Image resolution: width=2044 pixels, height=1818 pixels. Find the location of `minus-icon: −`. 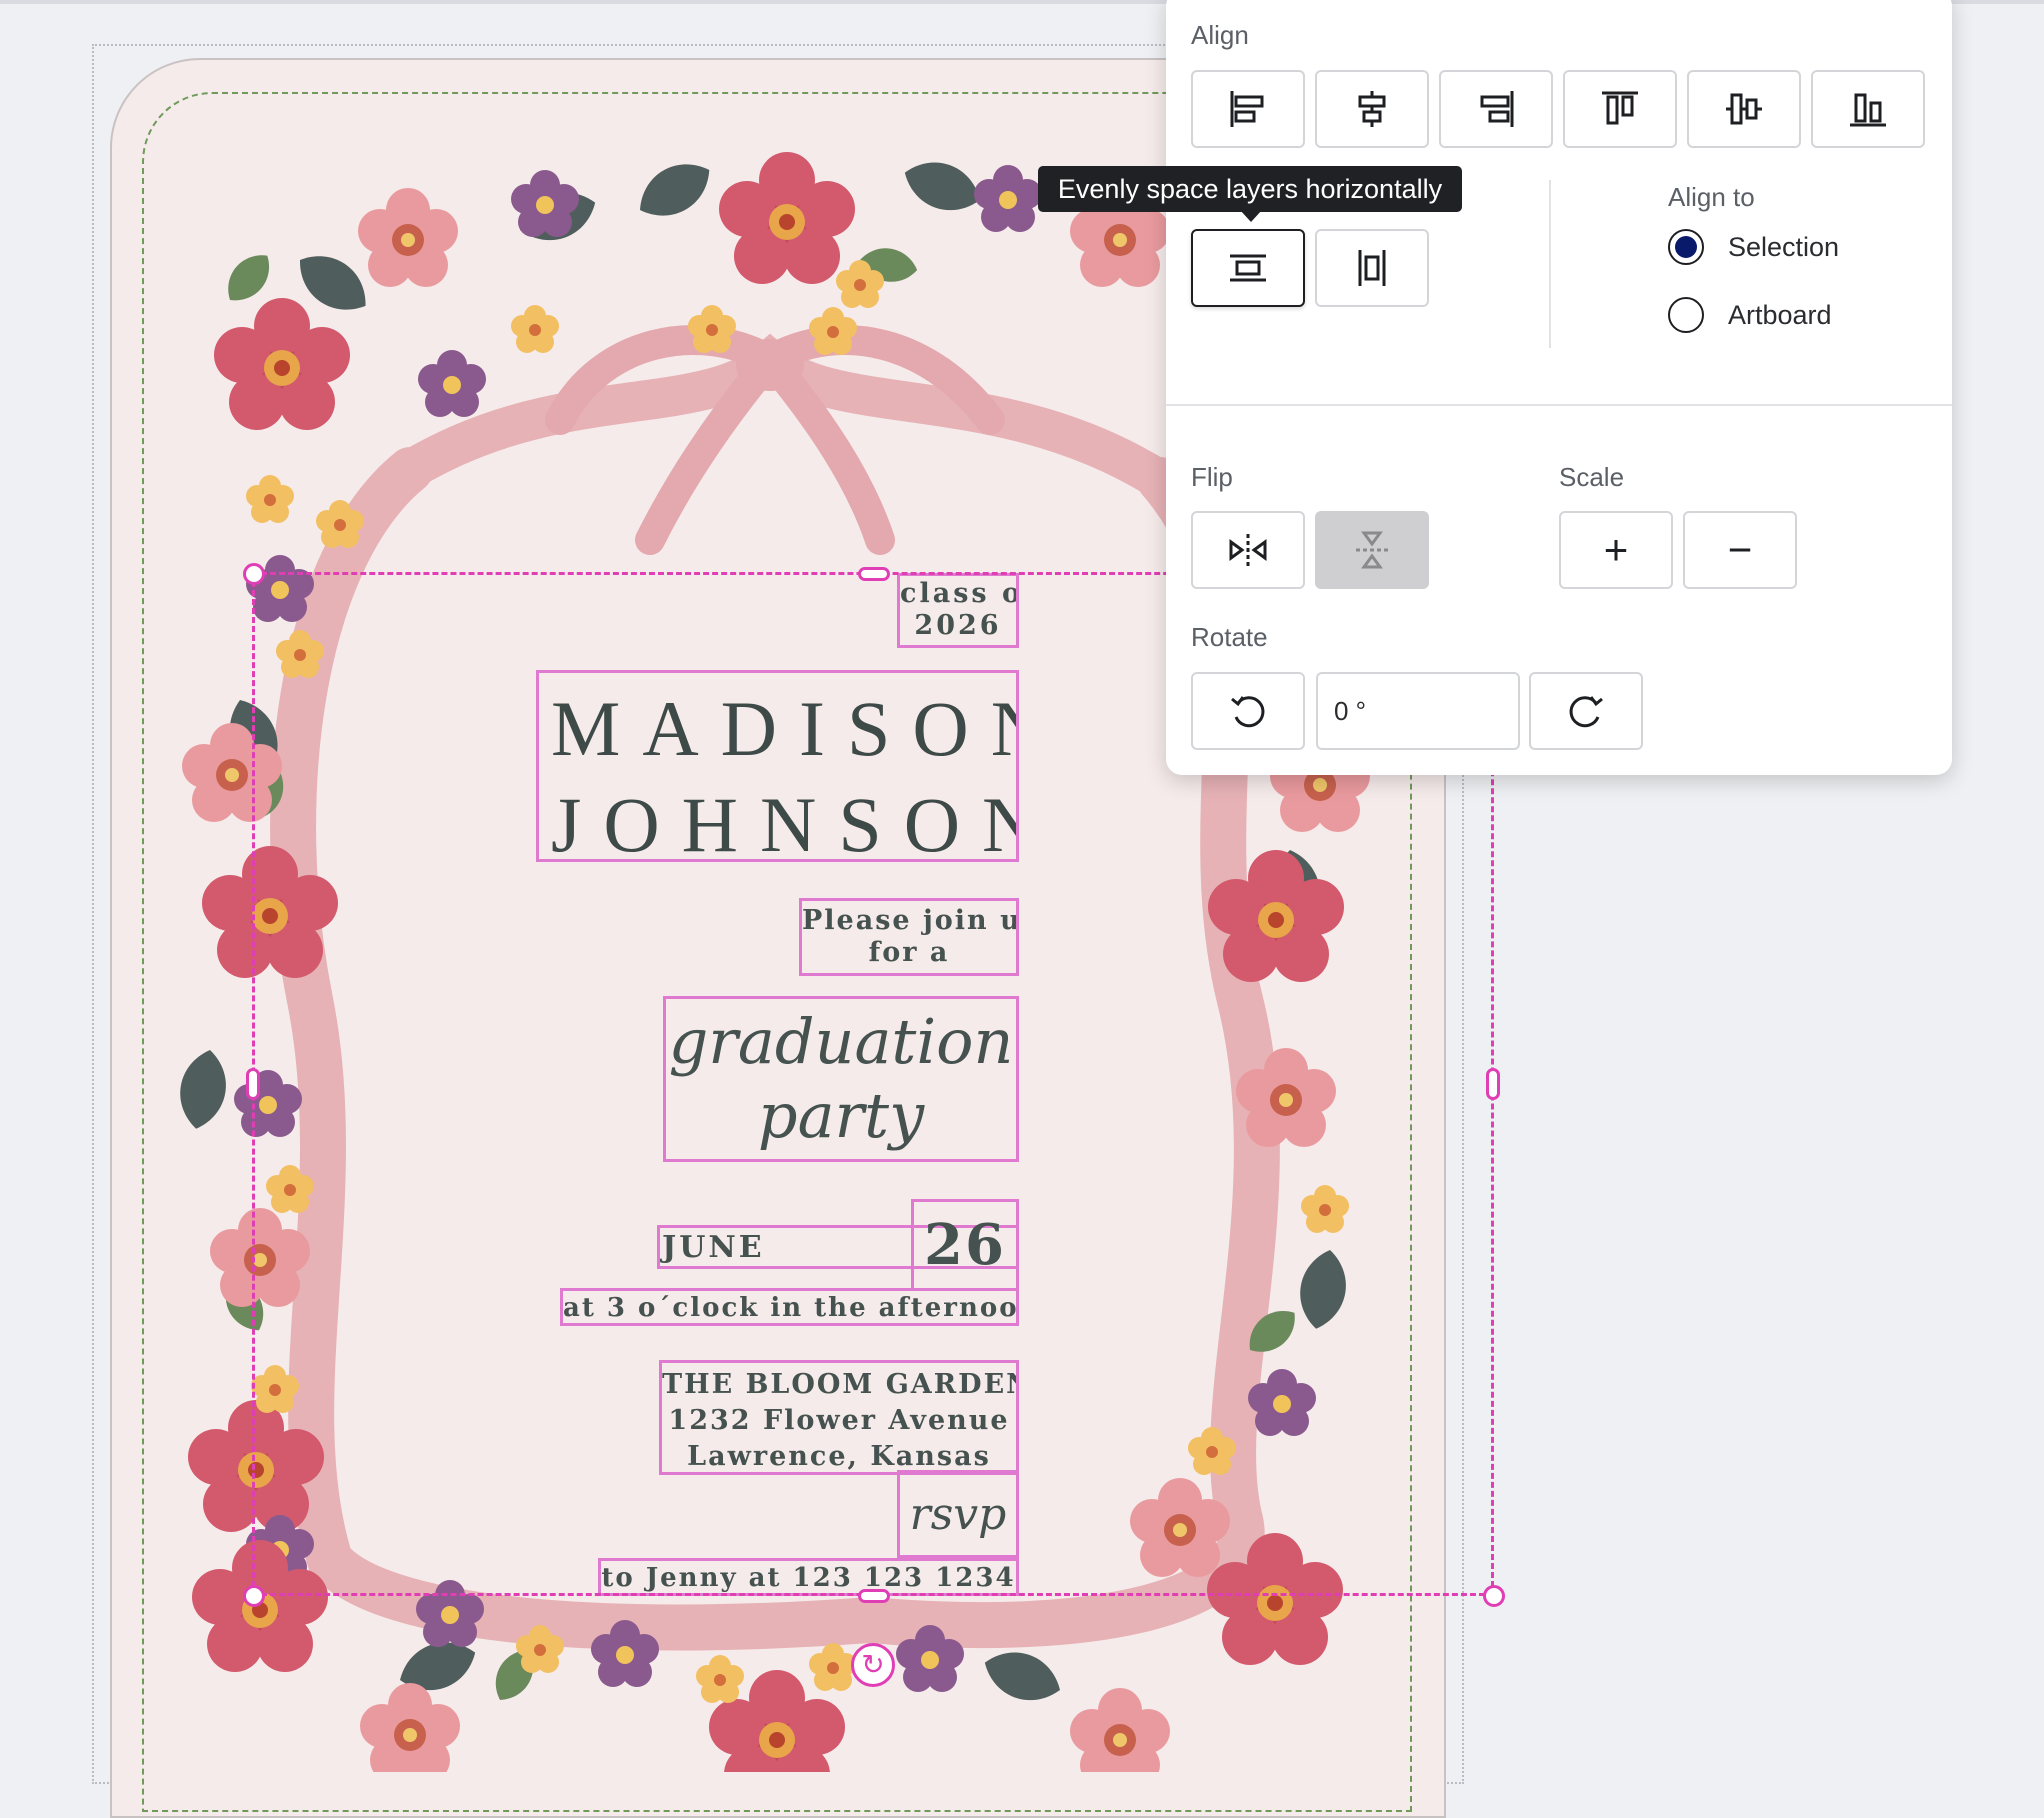

minus-icon: − is located at coordinates (1740, 549).